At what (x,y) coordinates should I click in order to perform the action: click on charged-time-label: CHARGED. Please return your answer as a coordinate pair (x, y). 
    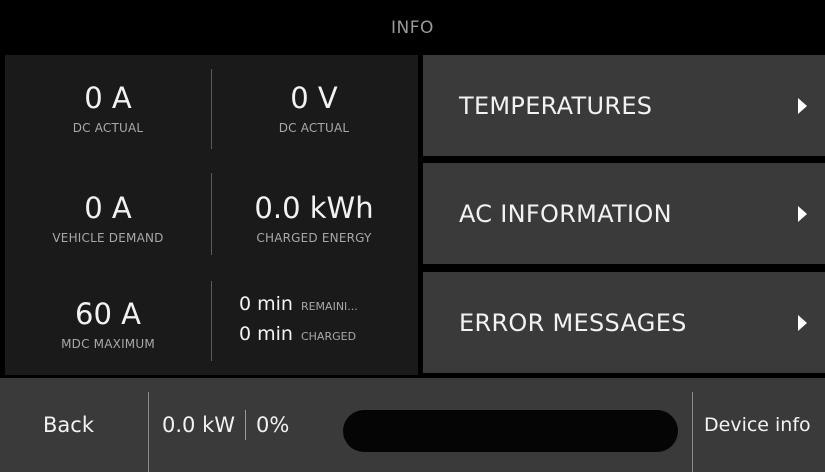
    Looking at the image, I should click on (328, 336).